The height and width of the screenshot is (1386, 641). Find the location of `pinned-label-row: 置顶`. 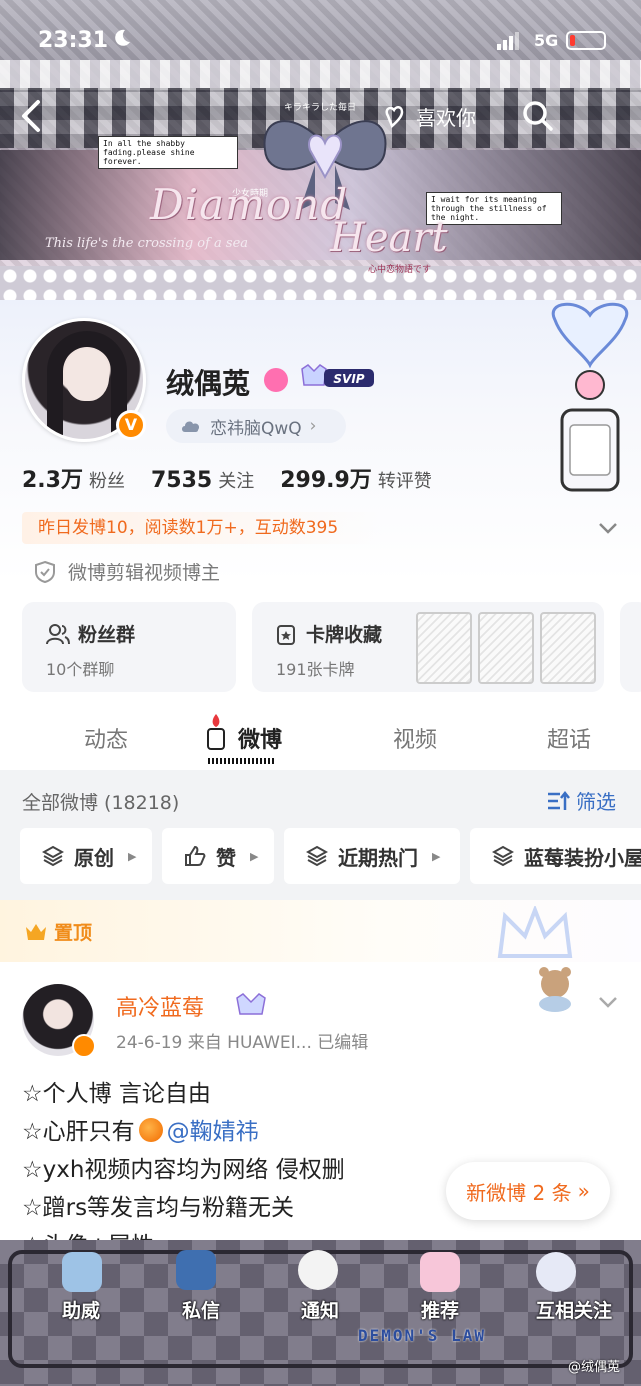

pinned-label-row: 置顶 is located at coordinates (58, 931).